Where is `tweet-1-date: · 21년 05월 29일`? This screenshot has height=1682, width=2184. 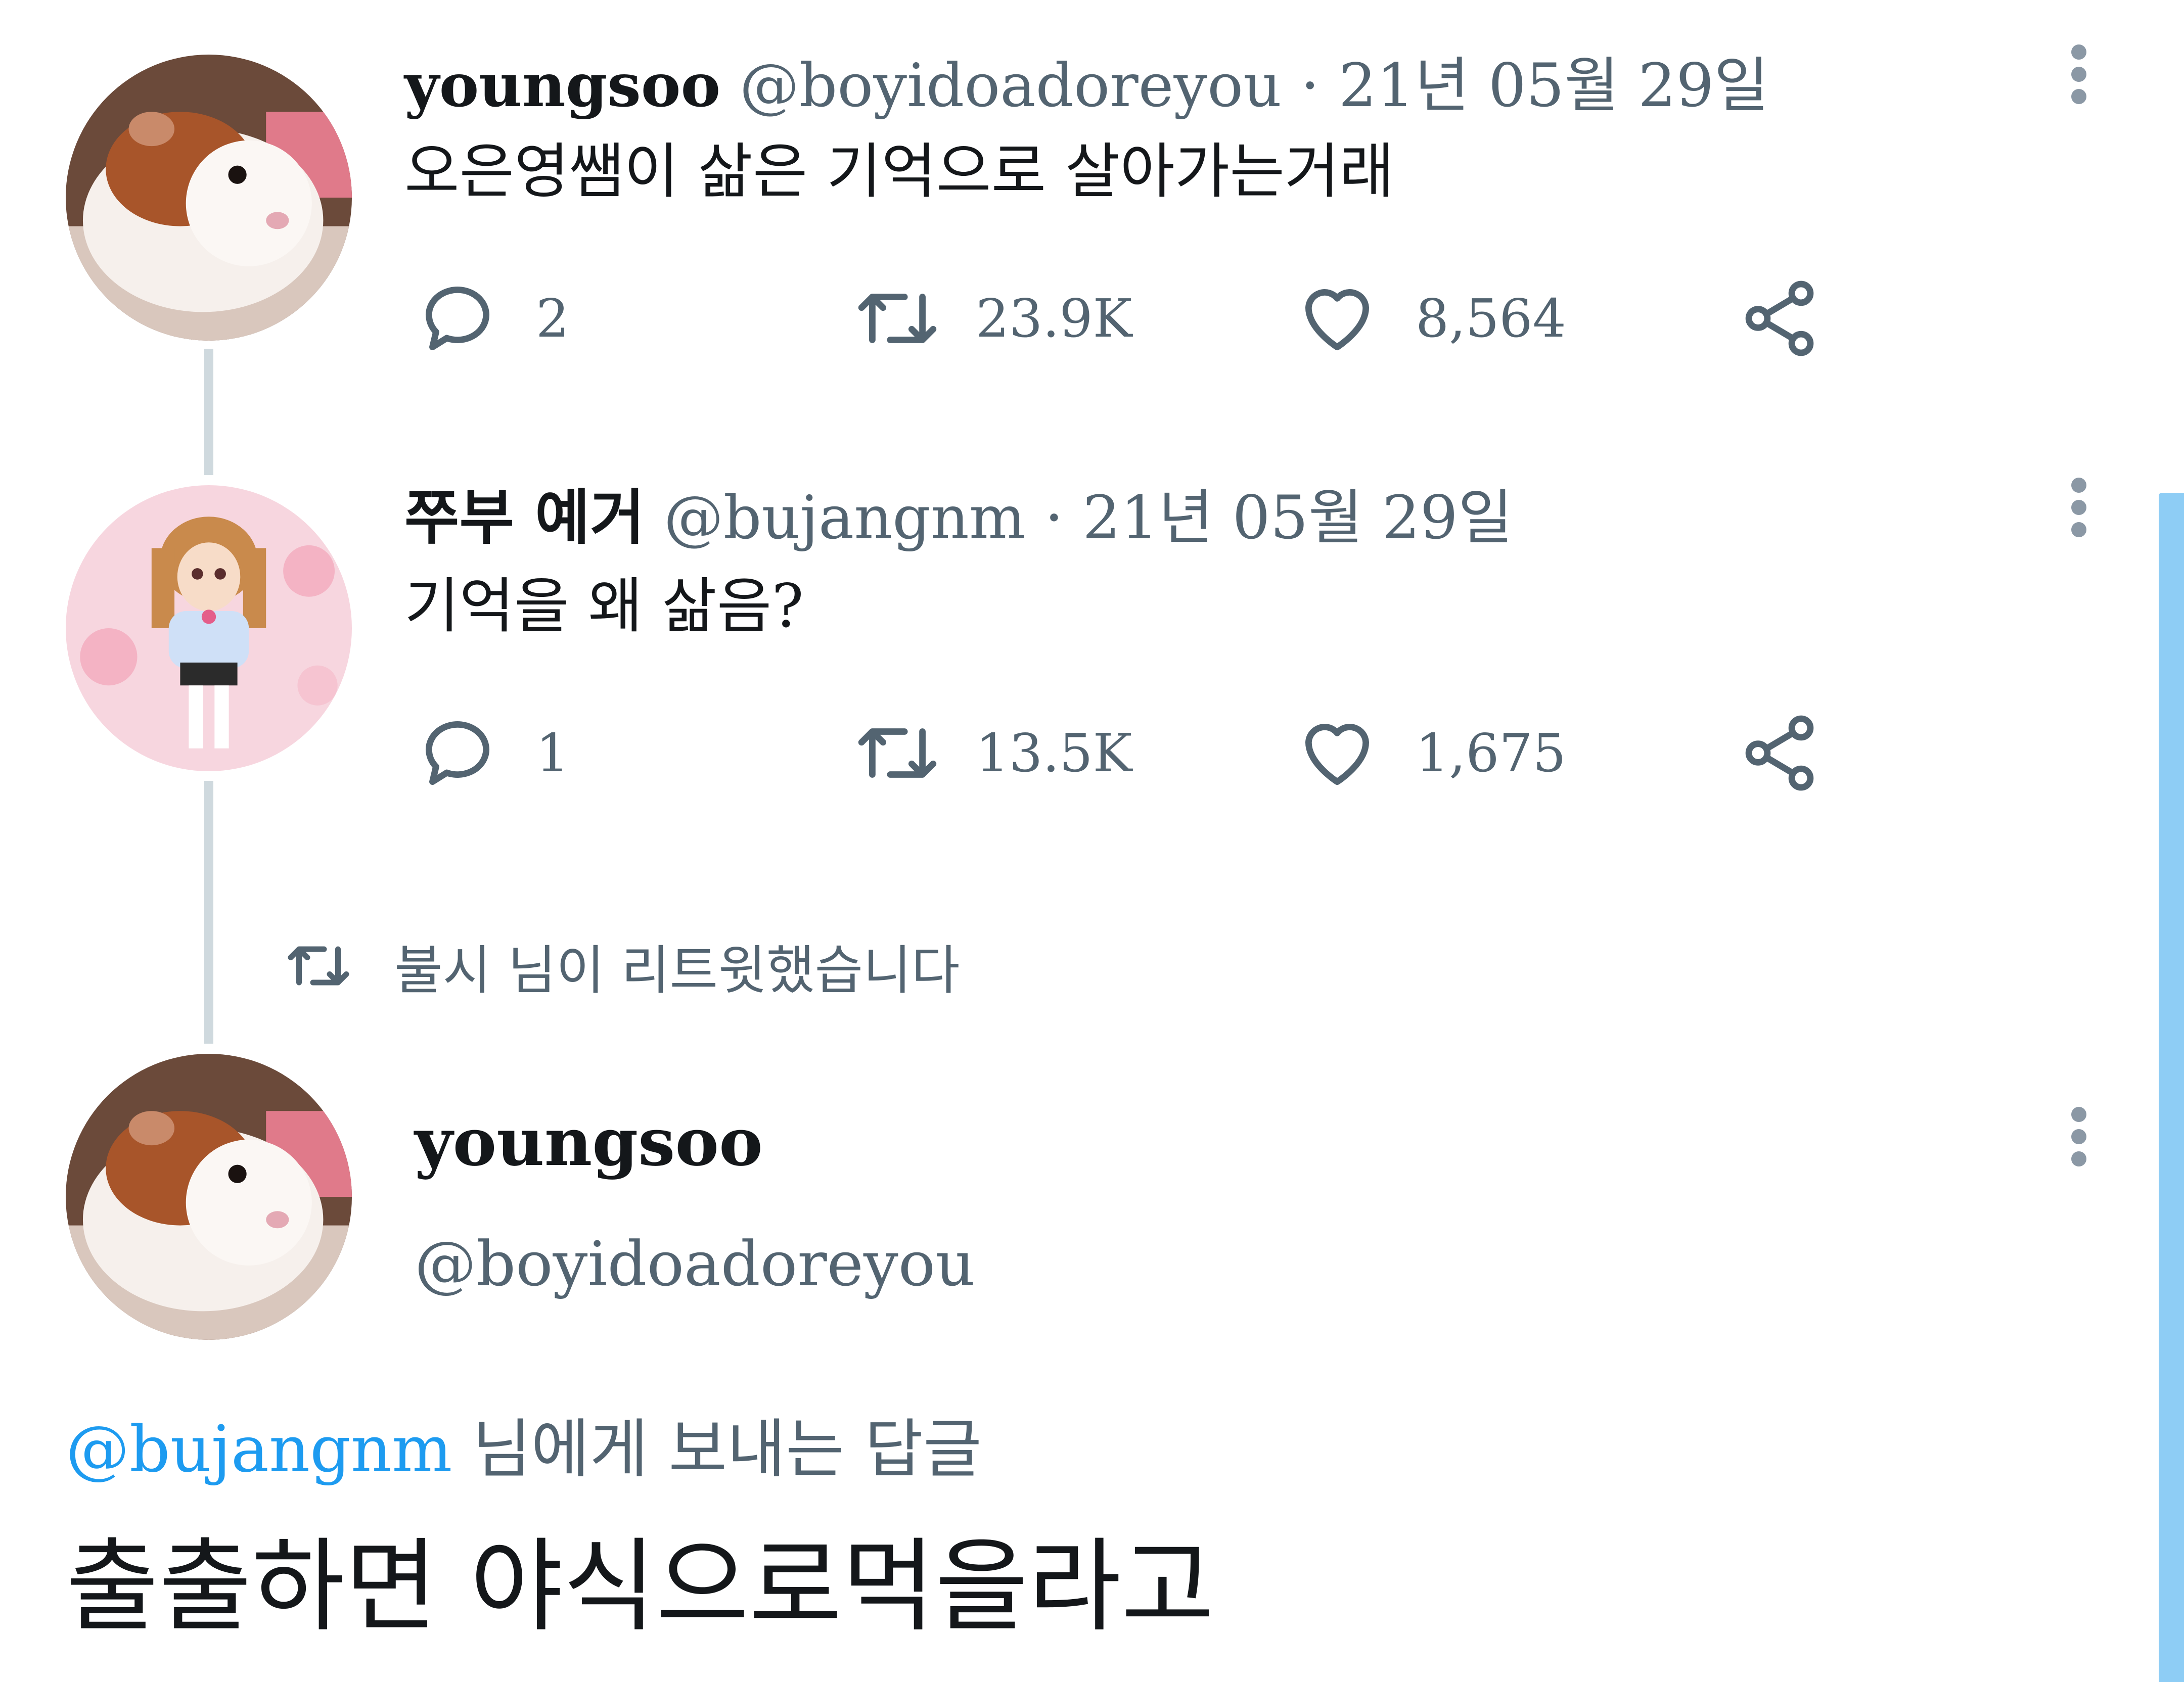
tweet-1-date: · 21년 05월 29일 is located at coordinates (1525, 85).